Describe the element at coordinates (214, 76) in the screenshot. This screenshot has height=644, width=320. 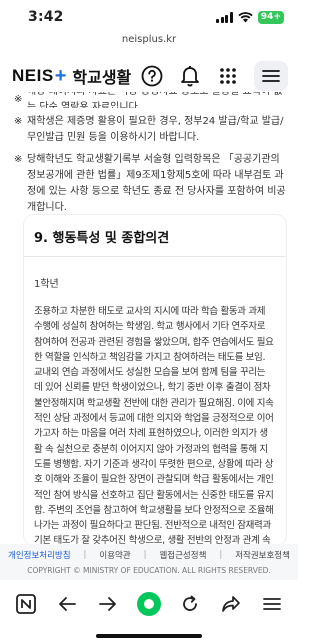
I see `header-actions` at that location.